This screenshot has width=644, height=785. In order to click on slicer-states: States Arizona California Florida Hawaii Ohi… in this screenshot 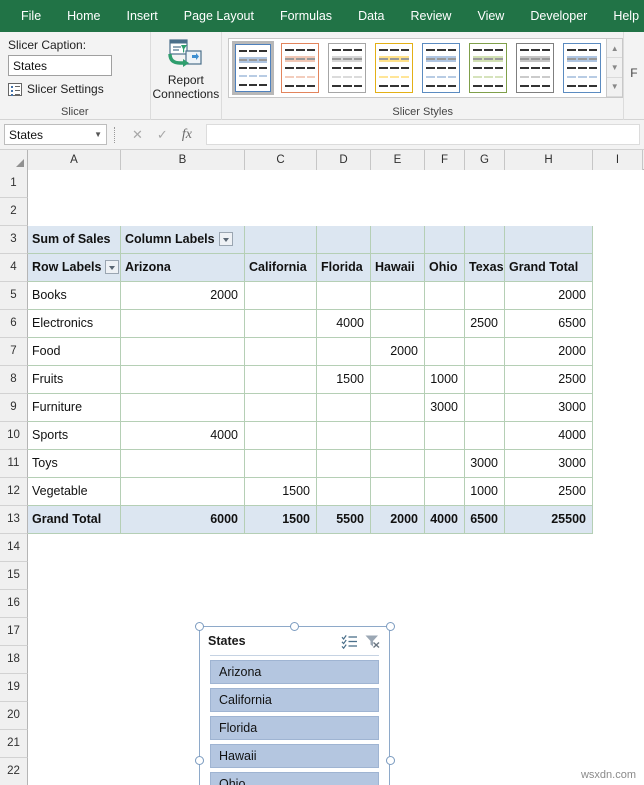, I will do `click(294, 705)`.